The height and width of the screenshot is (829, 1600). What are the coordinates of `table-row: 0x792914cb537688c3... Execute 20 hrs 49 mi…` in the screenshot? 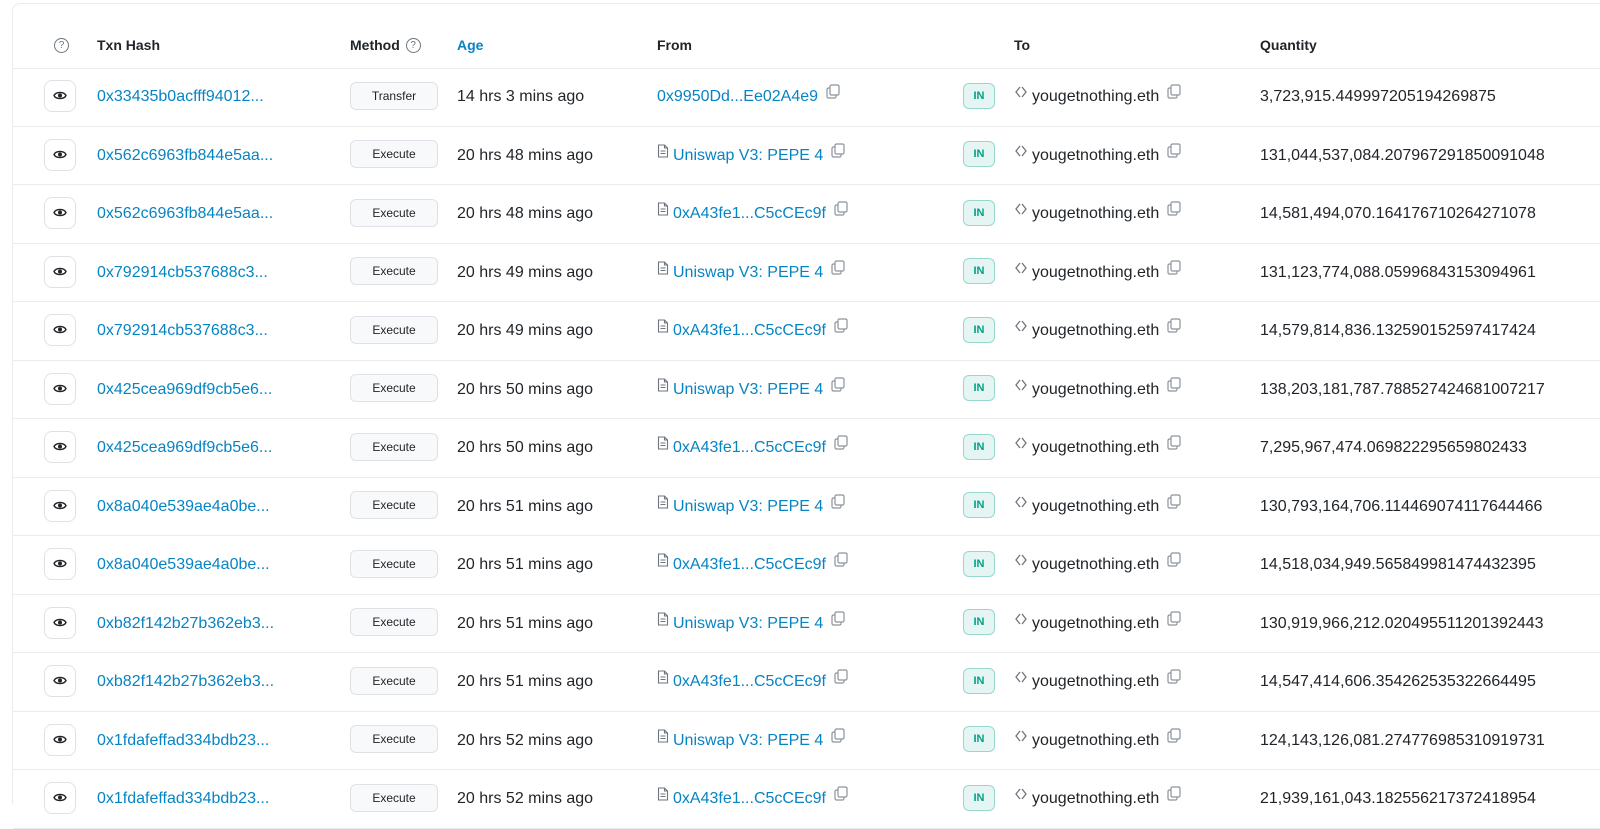 It's located at (806, 331).